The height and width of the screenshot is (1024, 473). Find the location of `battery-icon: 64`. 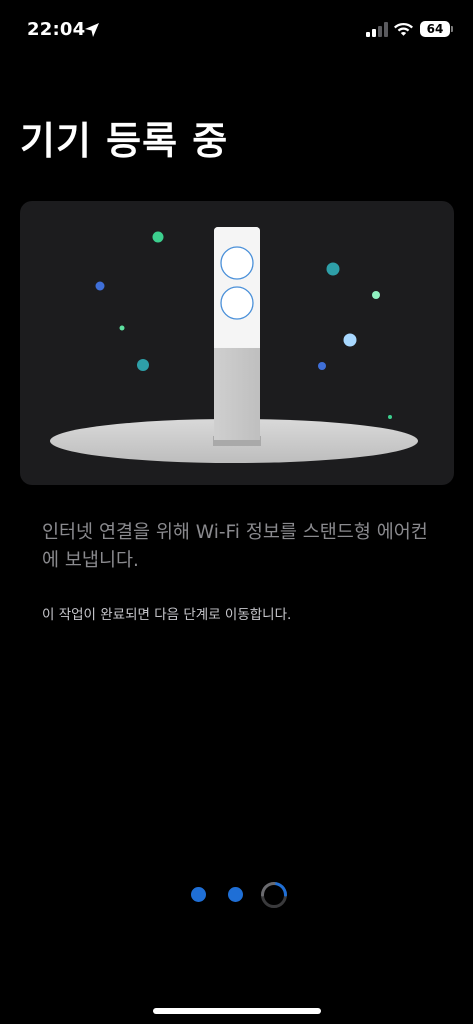

battery-icon: 64 is located at coordinates (435, 29).